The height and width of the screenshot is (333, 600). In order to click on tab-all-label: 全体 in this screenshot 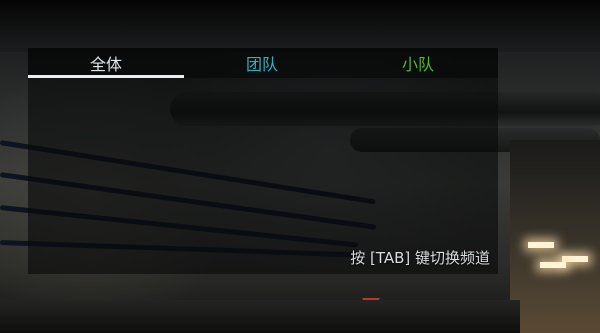, I will do `click(105, 64)`.